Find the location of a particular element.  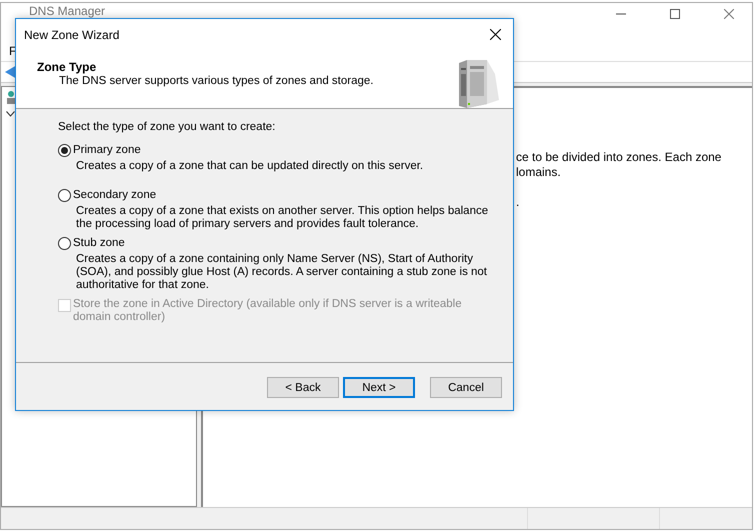

option-label: Primary zone is located at coordinates (107, 150).